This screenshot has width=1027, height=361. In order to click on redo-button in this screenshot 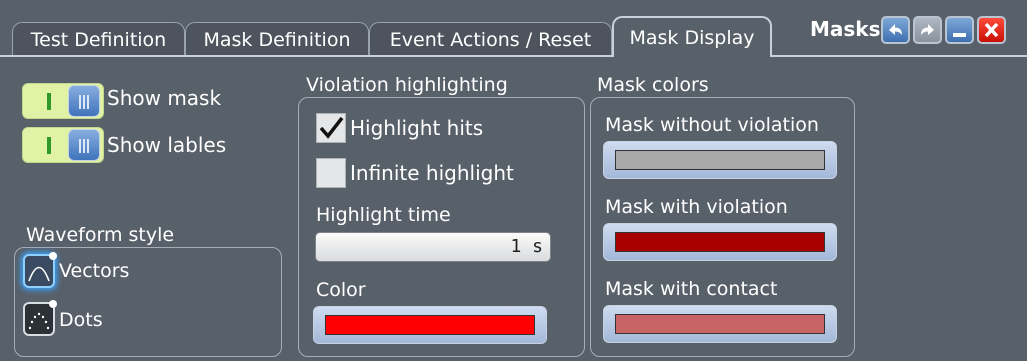, I will do `click(927, 30)`.